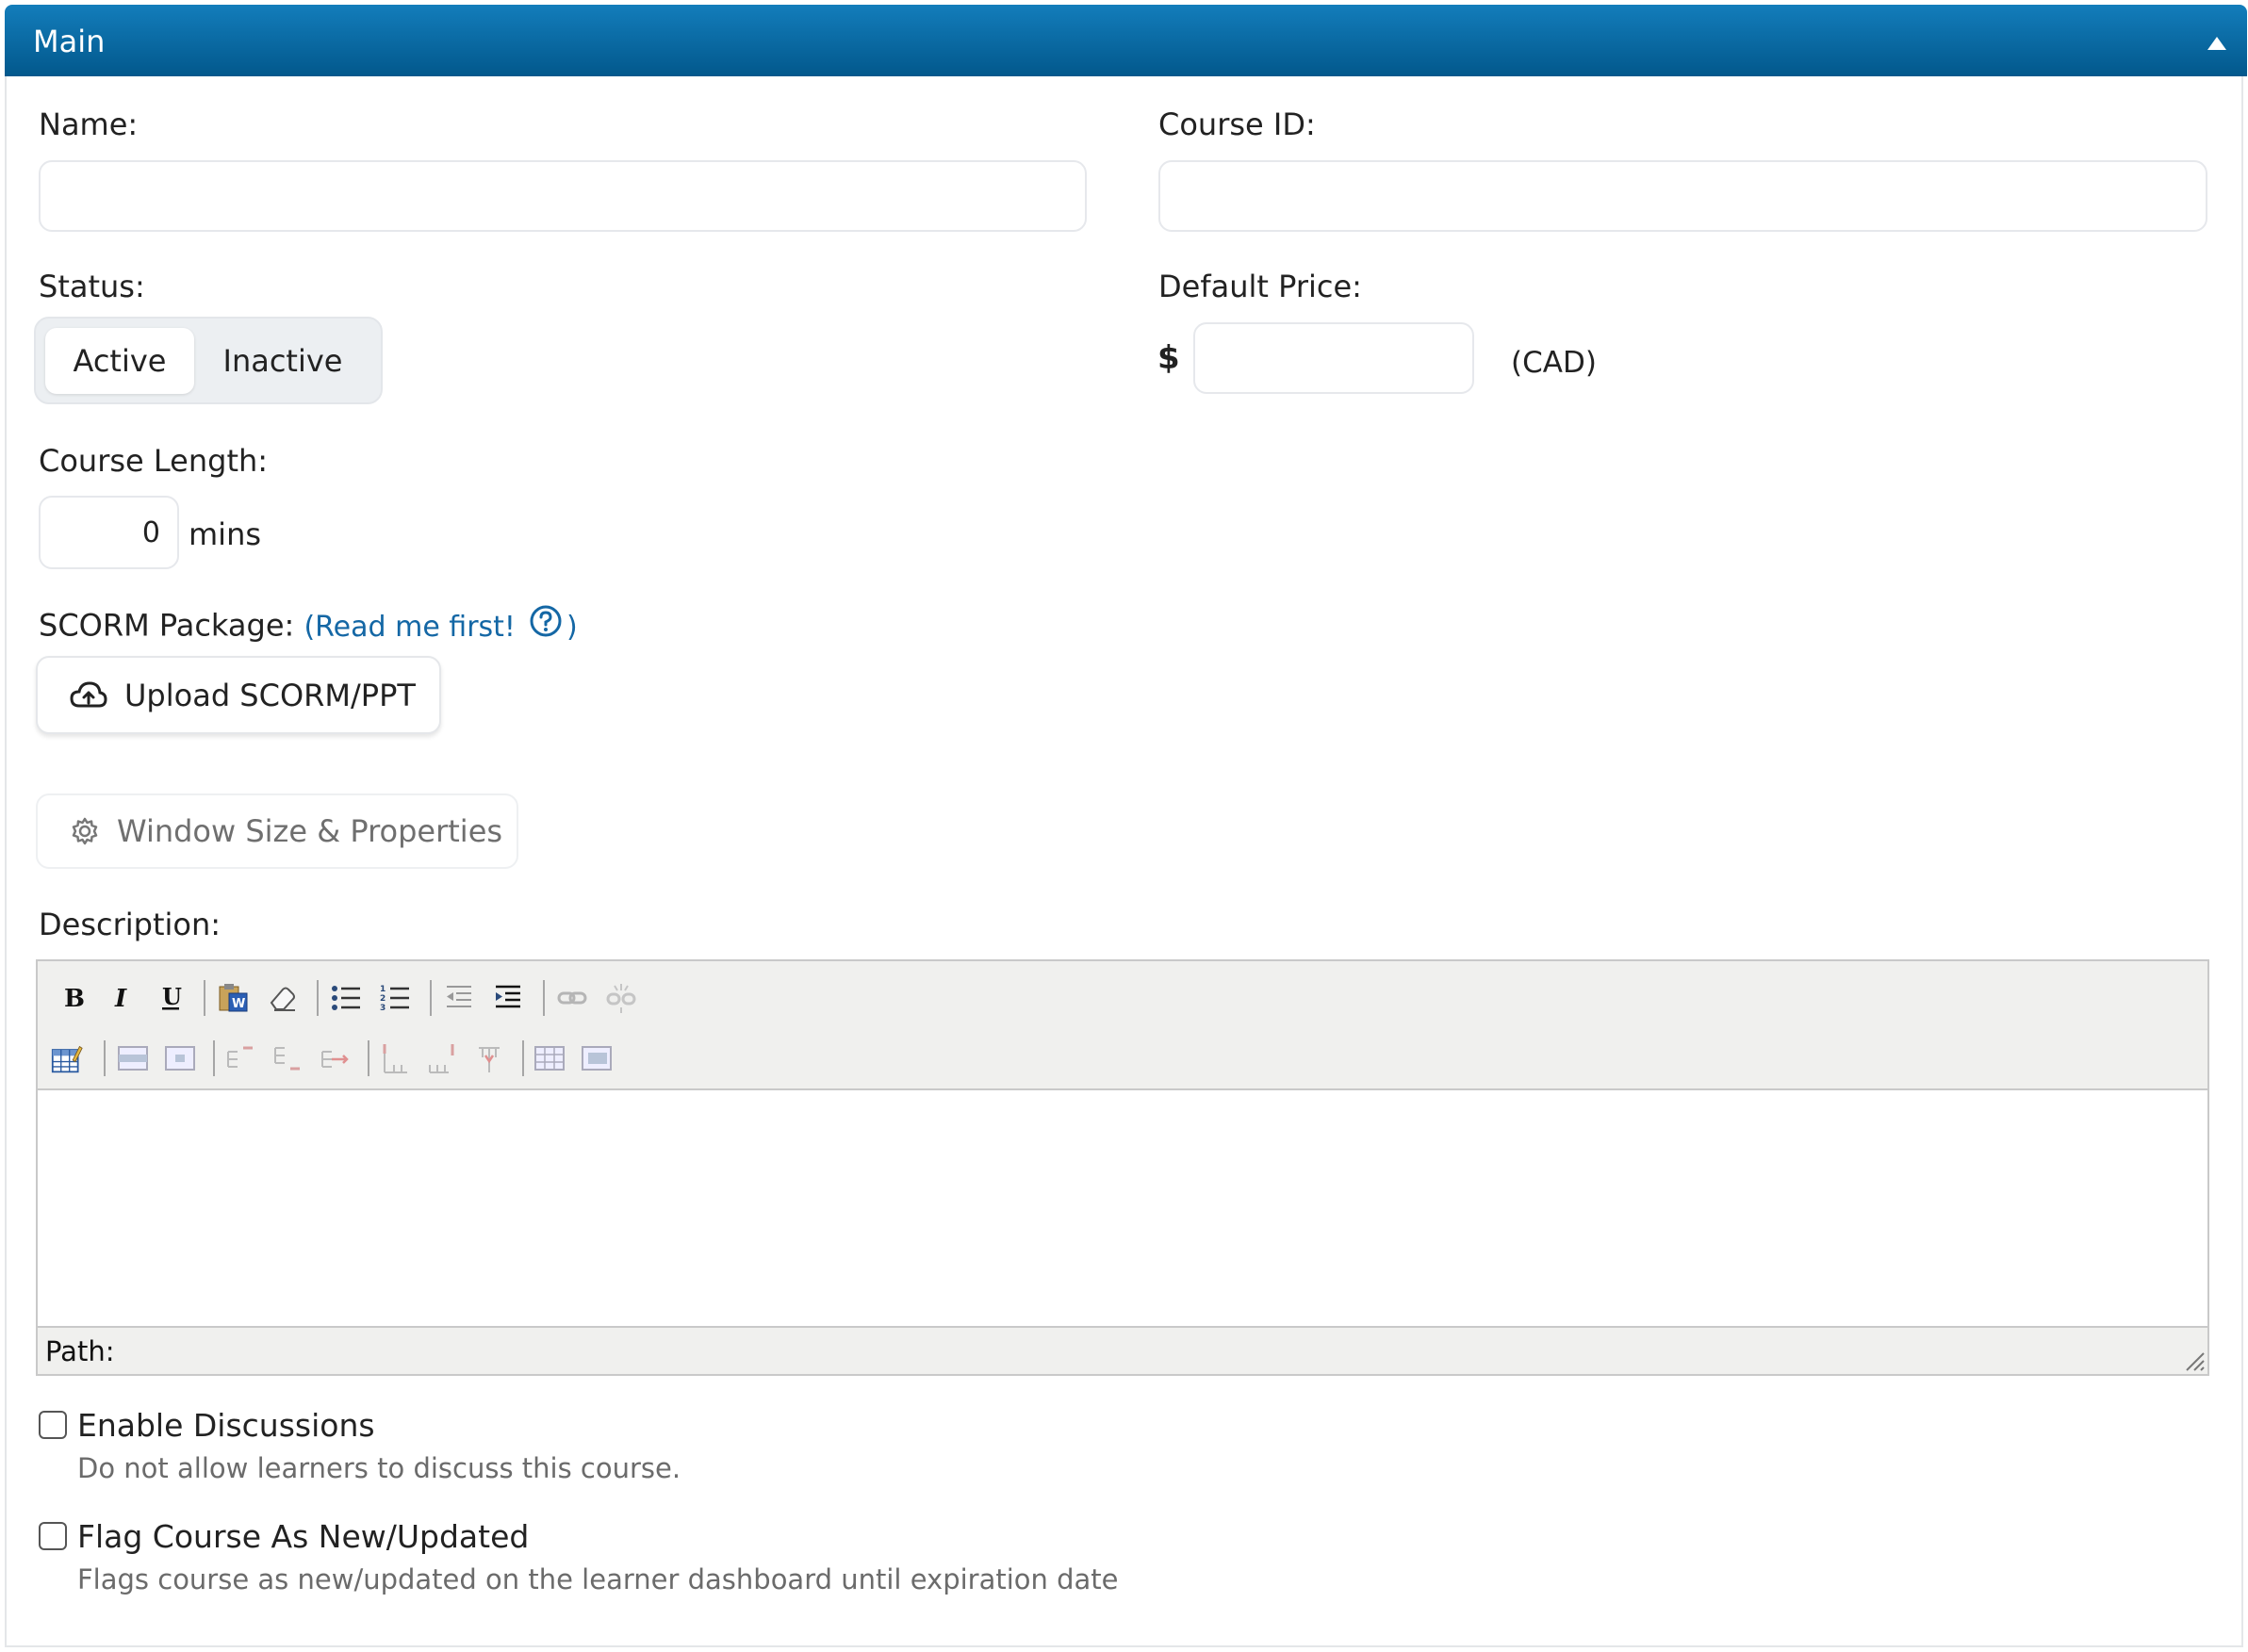  What do you see at coordinates (225, 534) in the screenshot?
I see `course-length-unit: mins` at bounding box center [225, 534].